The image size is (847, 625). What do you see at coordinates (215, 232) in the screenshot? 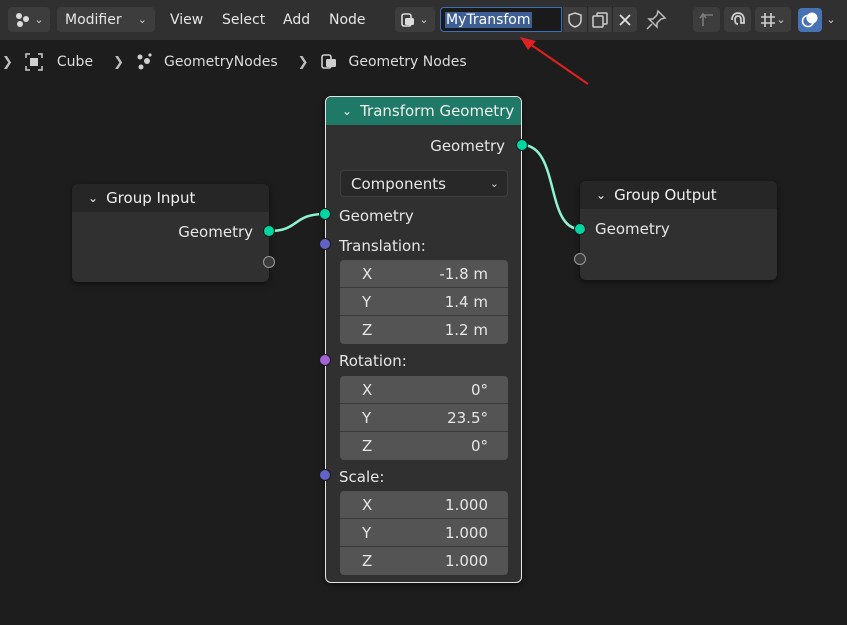
I see `group-input-geometry-label: Geometry` at bounding box center [215, 232].